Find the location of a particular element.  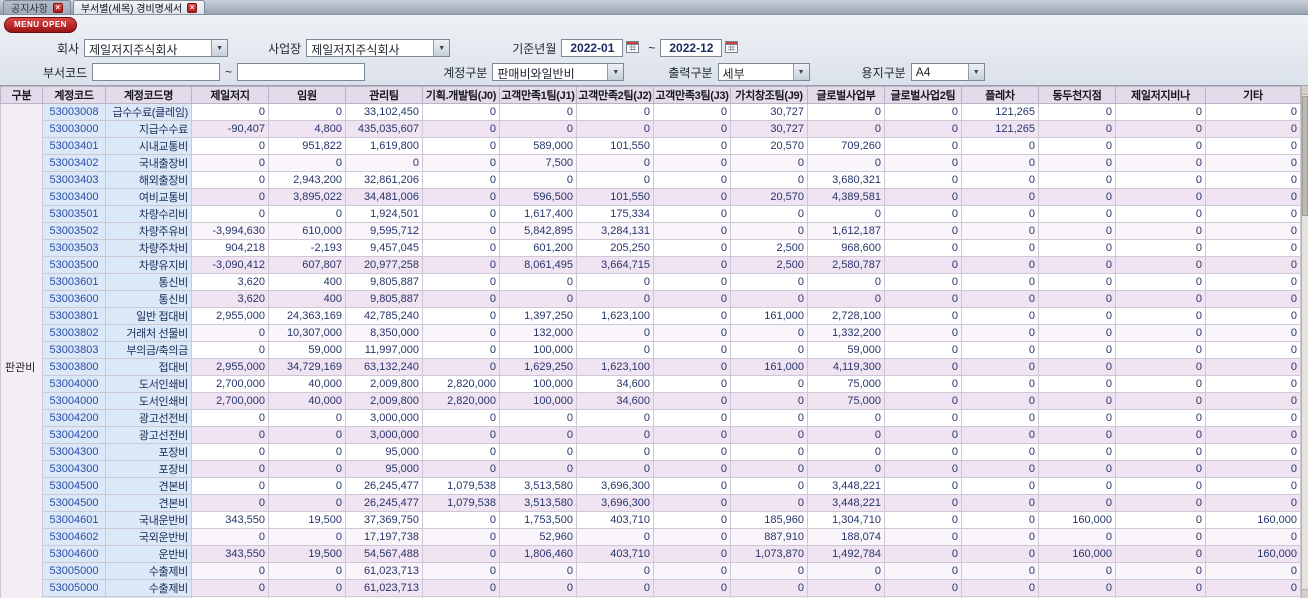

account-code-cell: 53004602 is located at coordinates (74, 537).